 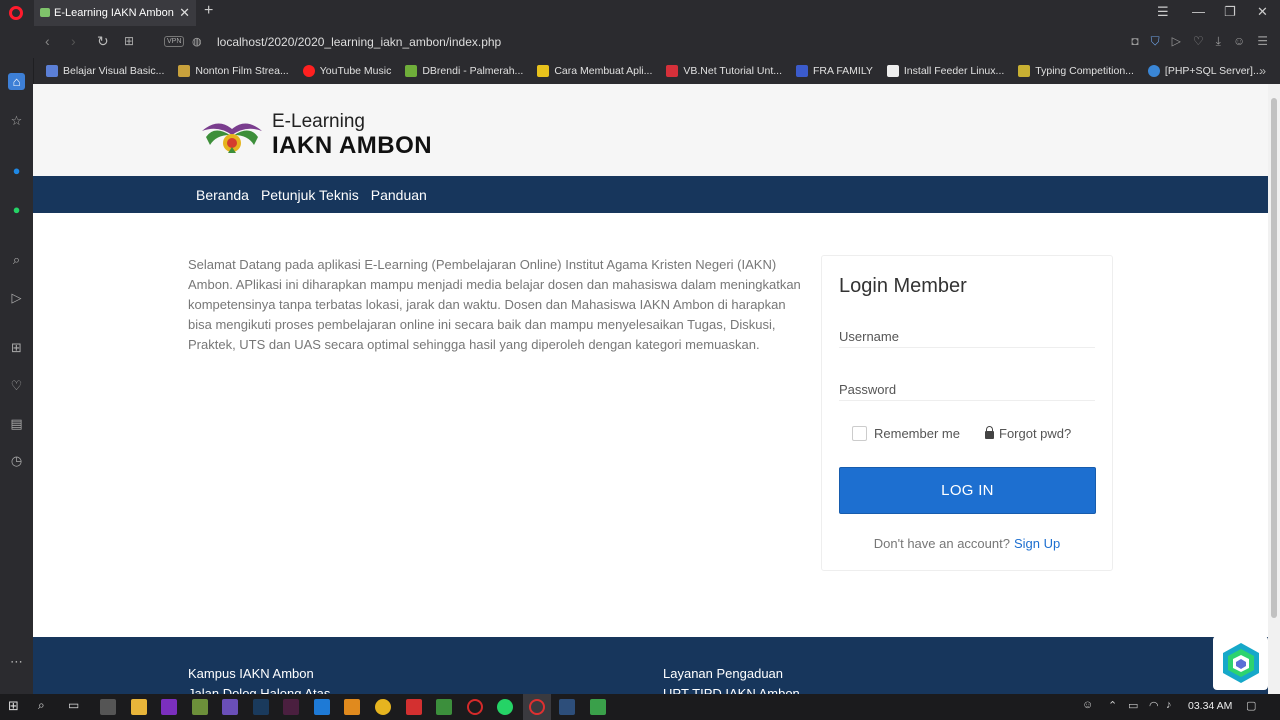 What do you see at coordinates (1163, 12) in the screenshot?
I see `tab-menu-icon: ☰` at bounding box center [1163, 12].